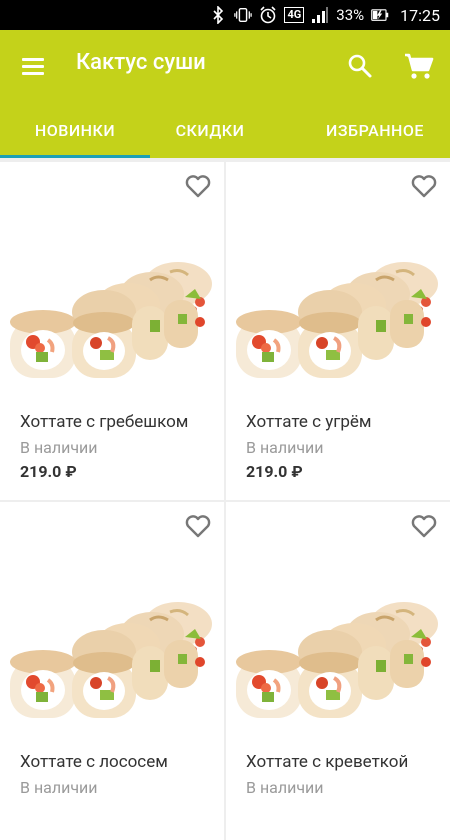 This screenshot has width=450, height=840. What do you see at coordinates (320, 15) in the screenshot?
I see `signal-icon` at bounding box center [320, 15].